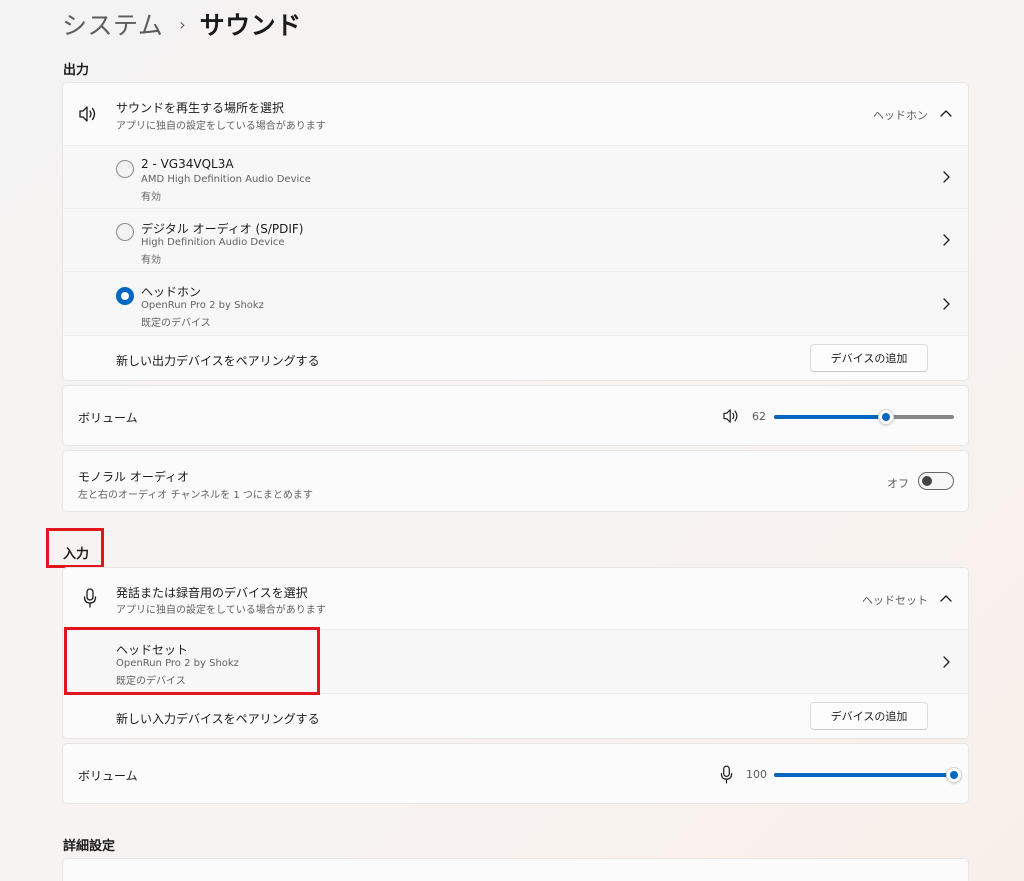 This screenshot has width=1024, height=881. I want to click on page-title: サウンド, so click(250, 25).